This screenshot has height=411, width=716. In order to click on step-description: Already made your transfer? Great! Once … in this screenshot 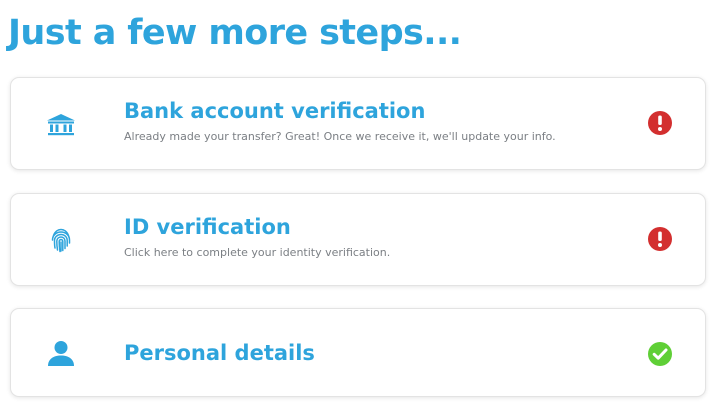, I will do `click(340, 136)`.